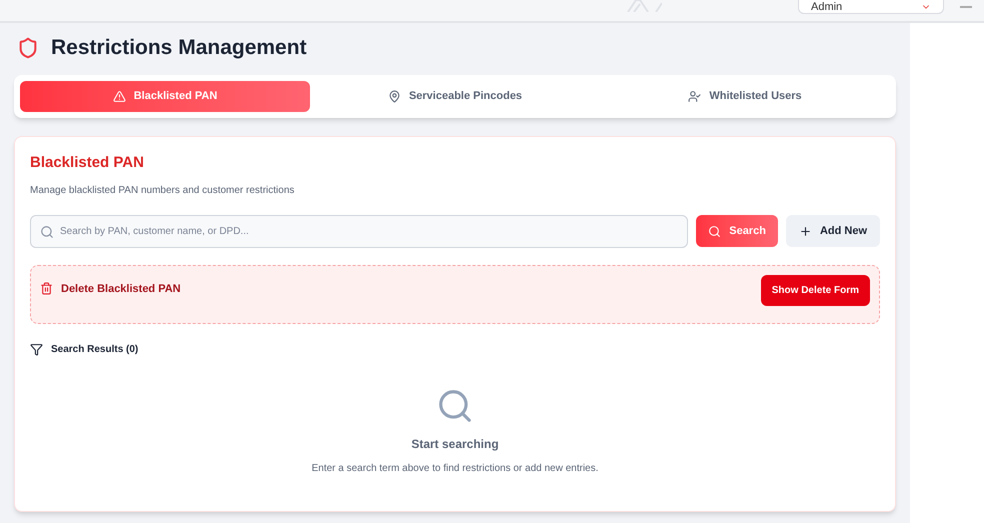 This screenshot has height=523, width=984. Describe the element at coordinates (805, 231) in the screenshot. I see `plus-icon` at that location.